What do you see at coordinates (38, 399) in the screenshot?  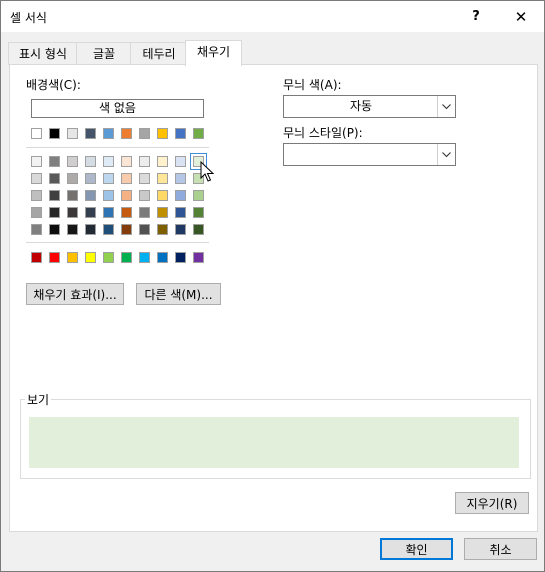 I see `preview-label: 보기` at bounding box center [38, 399].